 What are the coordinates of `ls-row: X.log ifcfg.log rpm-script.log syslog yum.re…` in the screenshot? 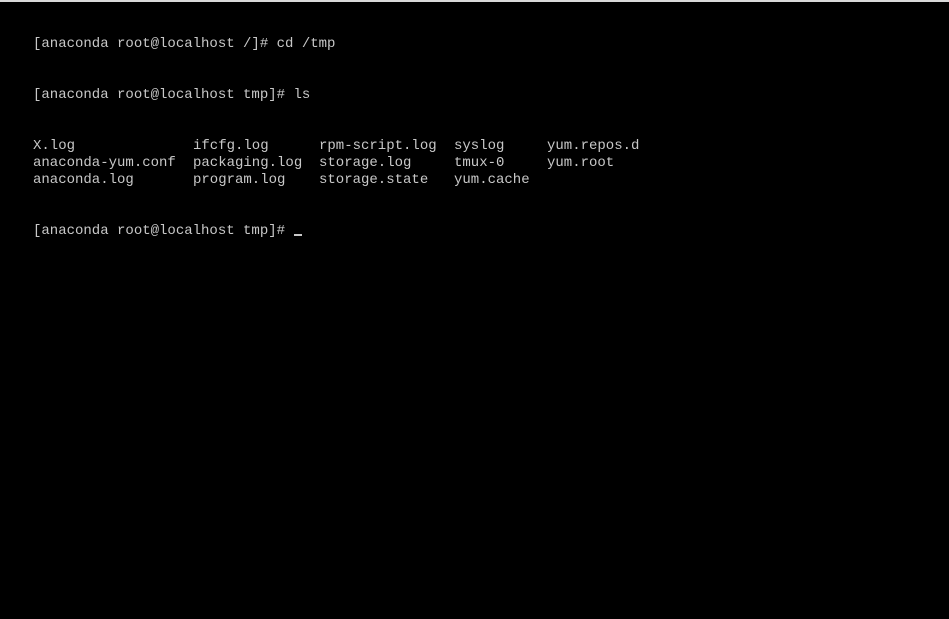 It's located at (353, 146).